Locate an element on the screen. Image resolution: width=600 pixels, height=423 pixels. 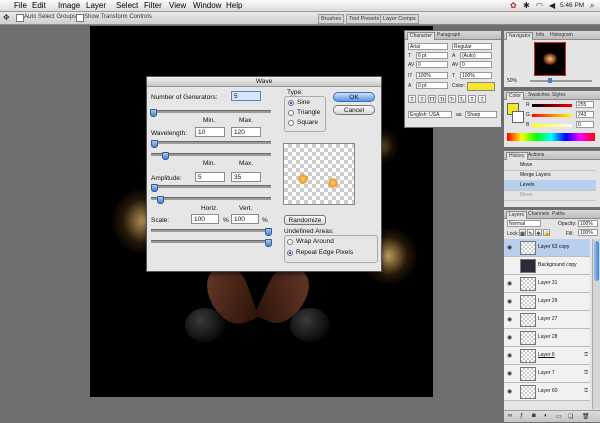
menu-view: View is located at coordinates (177, 5).